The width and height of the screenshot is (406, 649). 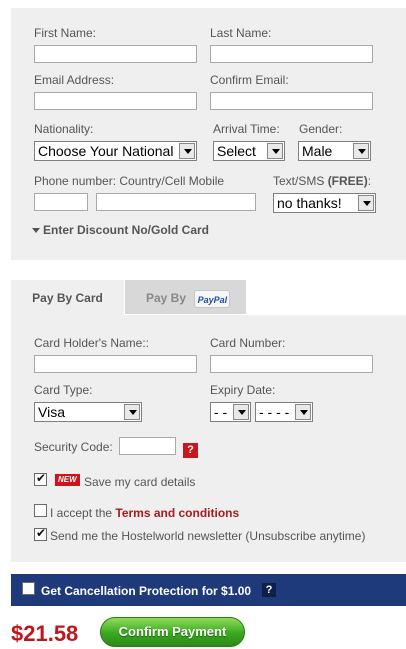 I want to click on arrival-time-select-value: Select, so click(x=236, y=151).